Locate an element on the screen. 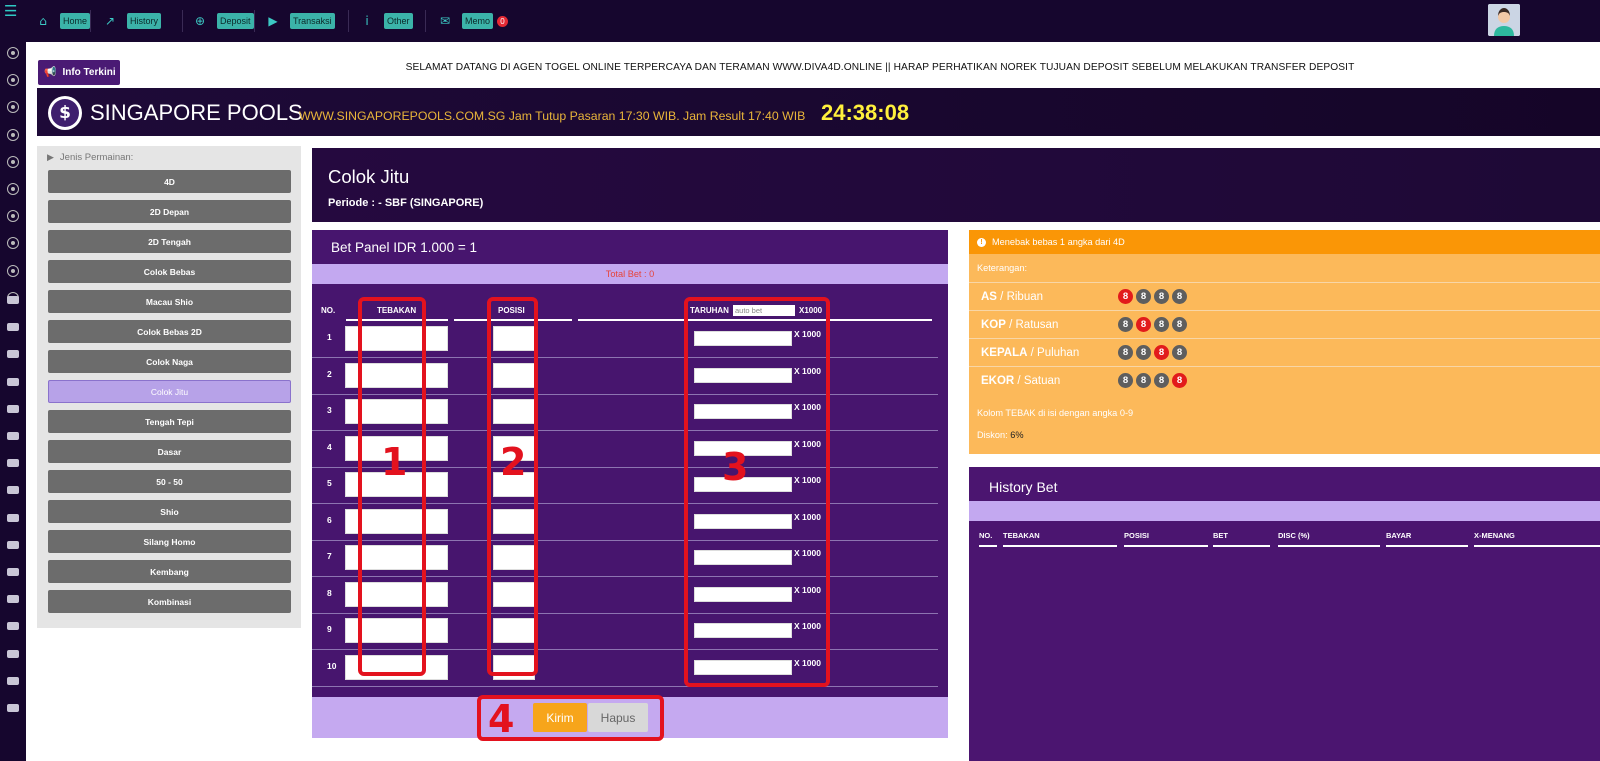 This screenshot has height=761, width=1600. avatar is located at coordinates (1504, 20).